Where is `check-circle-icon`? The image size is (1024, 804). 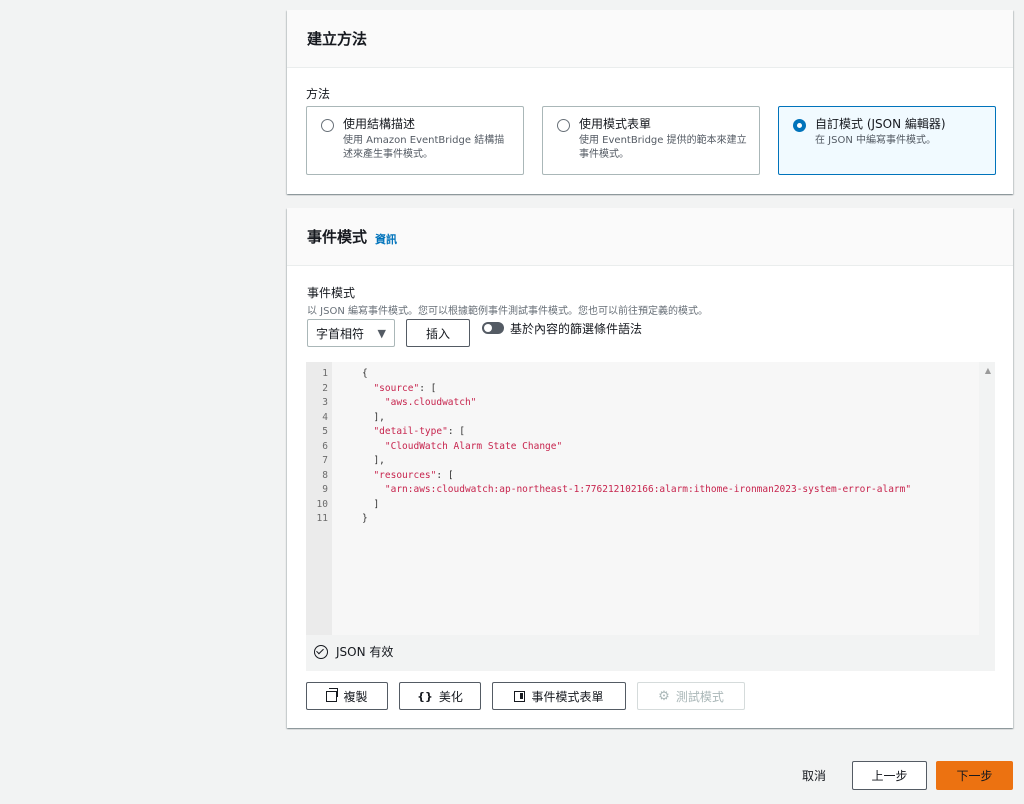
check-circle-icon is located at coordinates (321, 651).